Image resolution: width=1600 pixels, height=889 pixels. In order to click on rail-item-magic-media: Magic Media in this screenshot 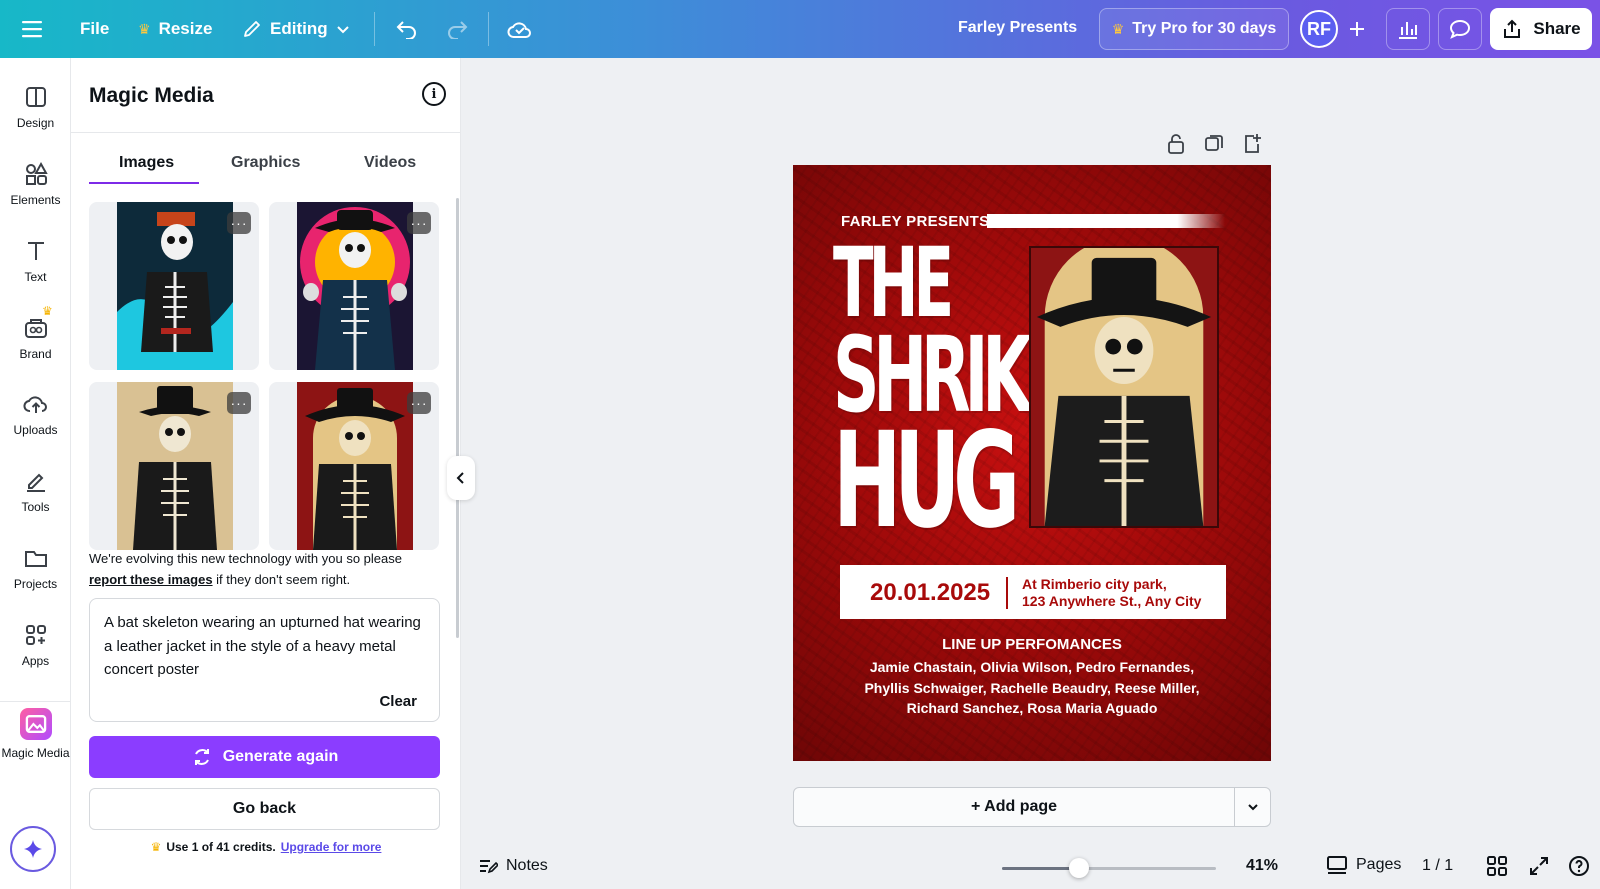, I will do `click(35, 734)`.